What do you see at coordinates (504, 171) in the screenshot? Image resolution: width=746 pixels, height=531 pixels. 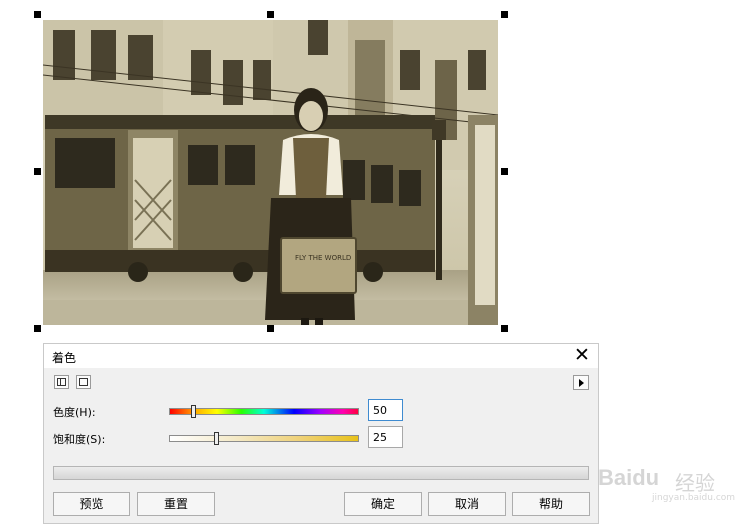 I see `selection-handle-middle-right` at bounding box center [504, 171].